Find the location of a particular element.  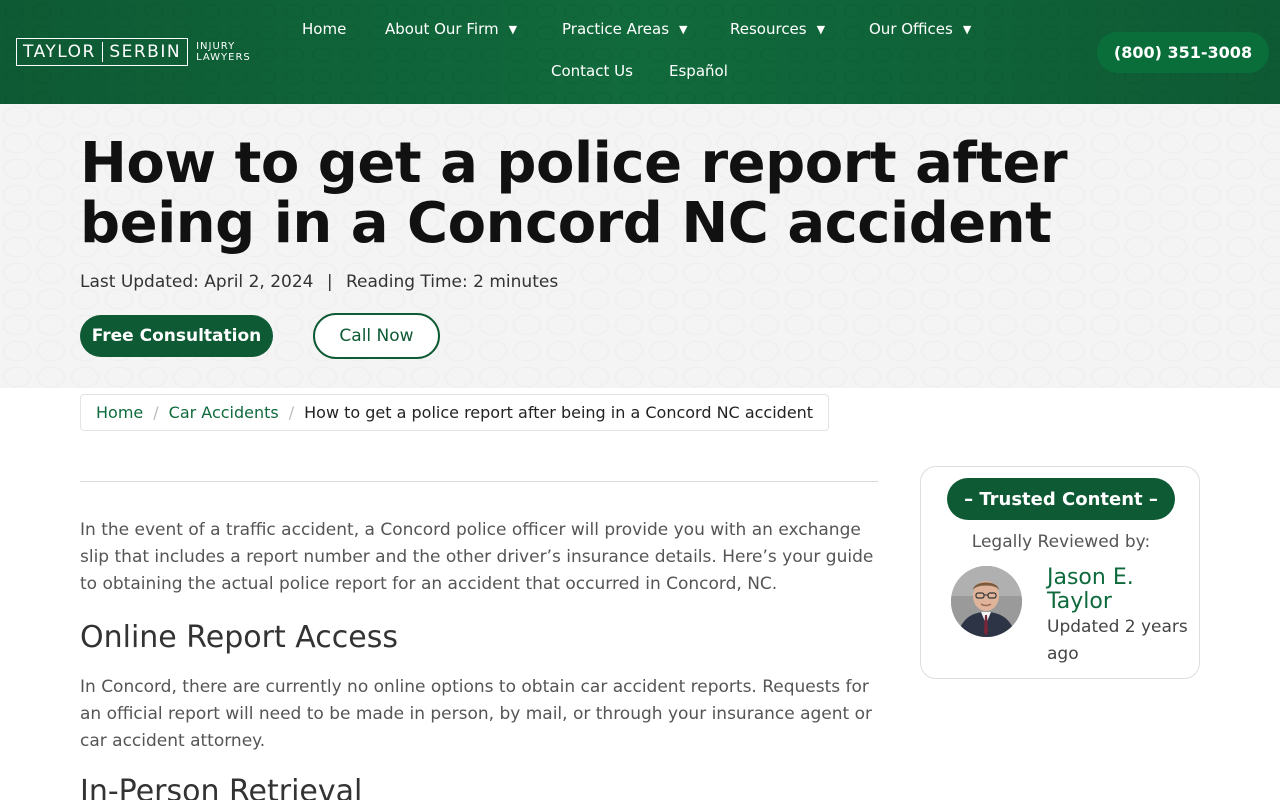

article-divider is located at coordinates (479, 481).